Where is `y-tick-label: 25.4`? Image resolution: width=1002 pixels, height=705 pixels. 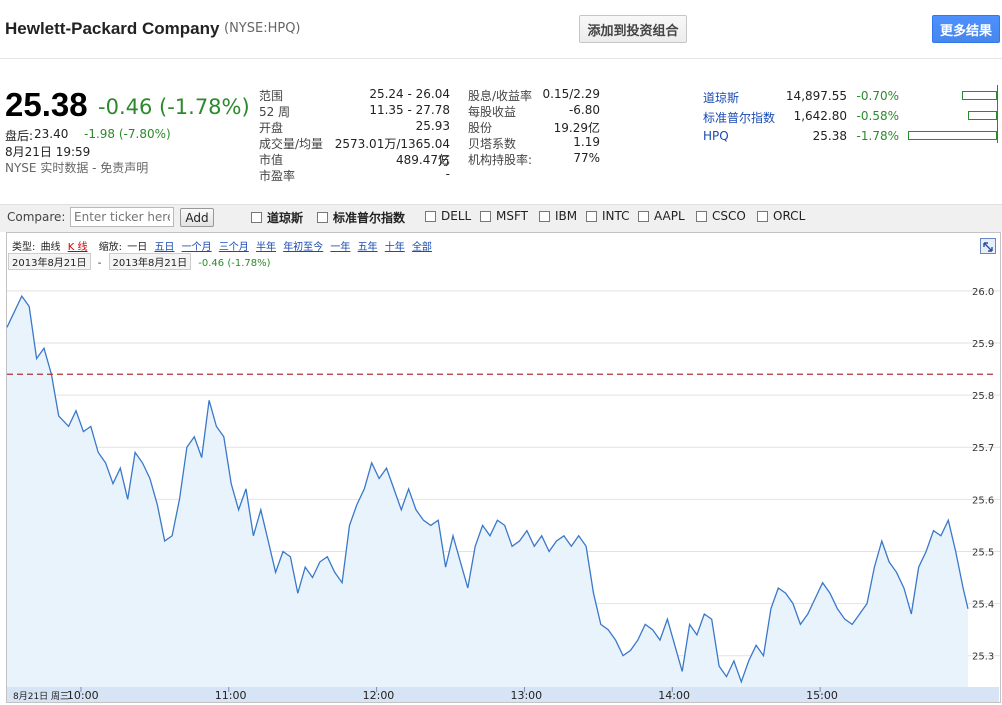
y-tick-label: 25.4 is located at coordinates (983, 605).